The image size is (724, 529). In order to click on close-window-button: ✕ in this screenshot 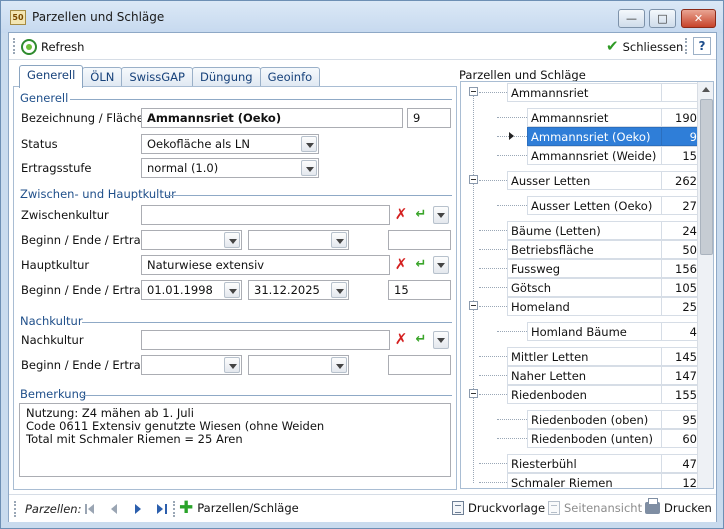, I will do `click(698, 18)`.